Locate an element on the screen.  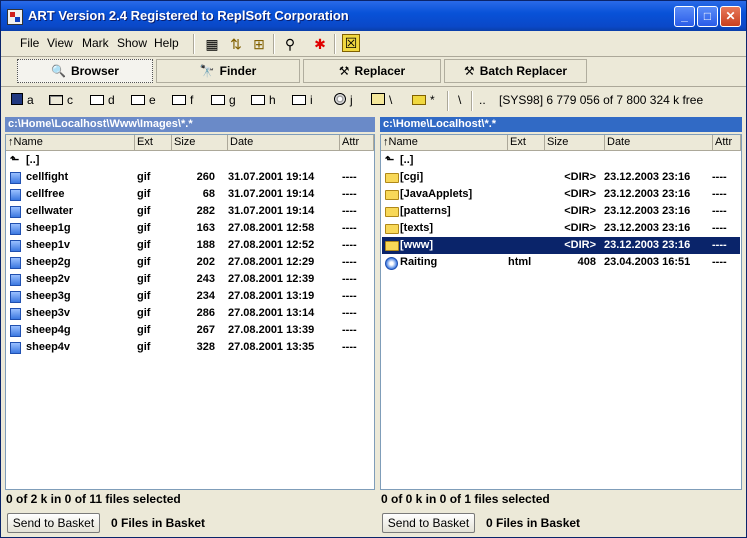
grid-icon: ▦ is located at coordinates (212, 44).